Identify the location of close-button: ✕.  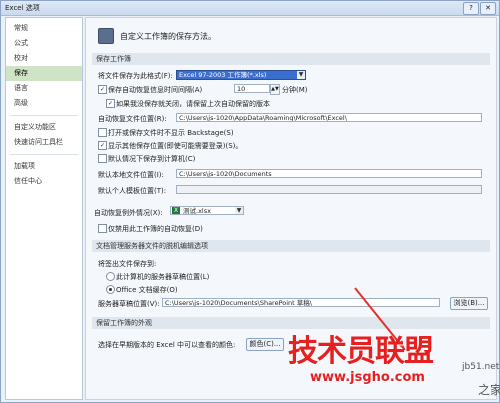
(488, 8).